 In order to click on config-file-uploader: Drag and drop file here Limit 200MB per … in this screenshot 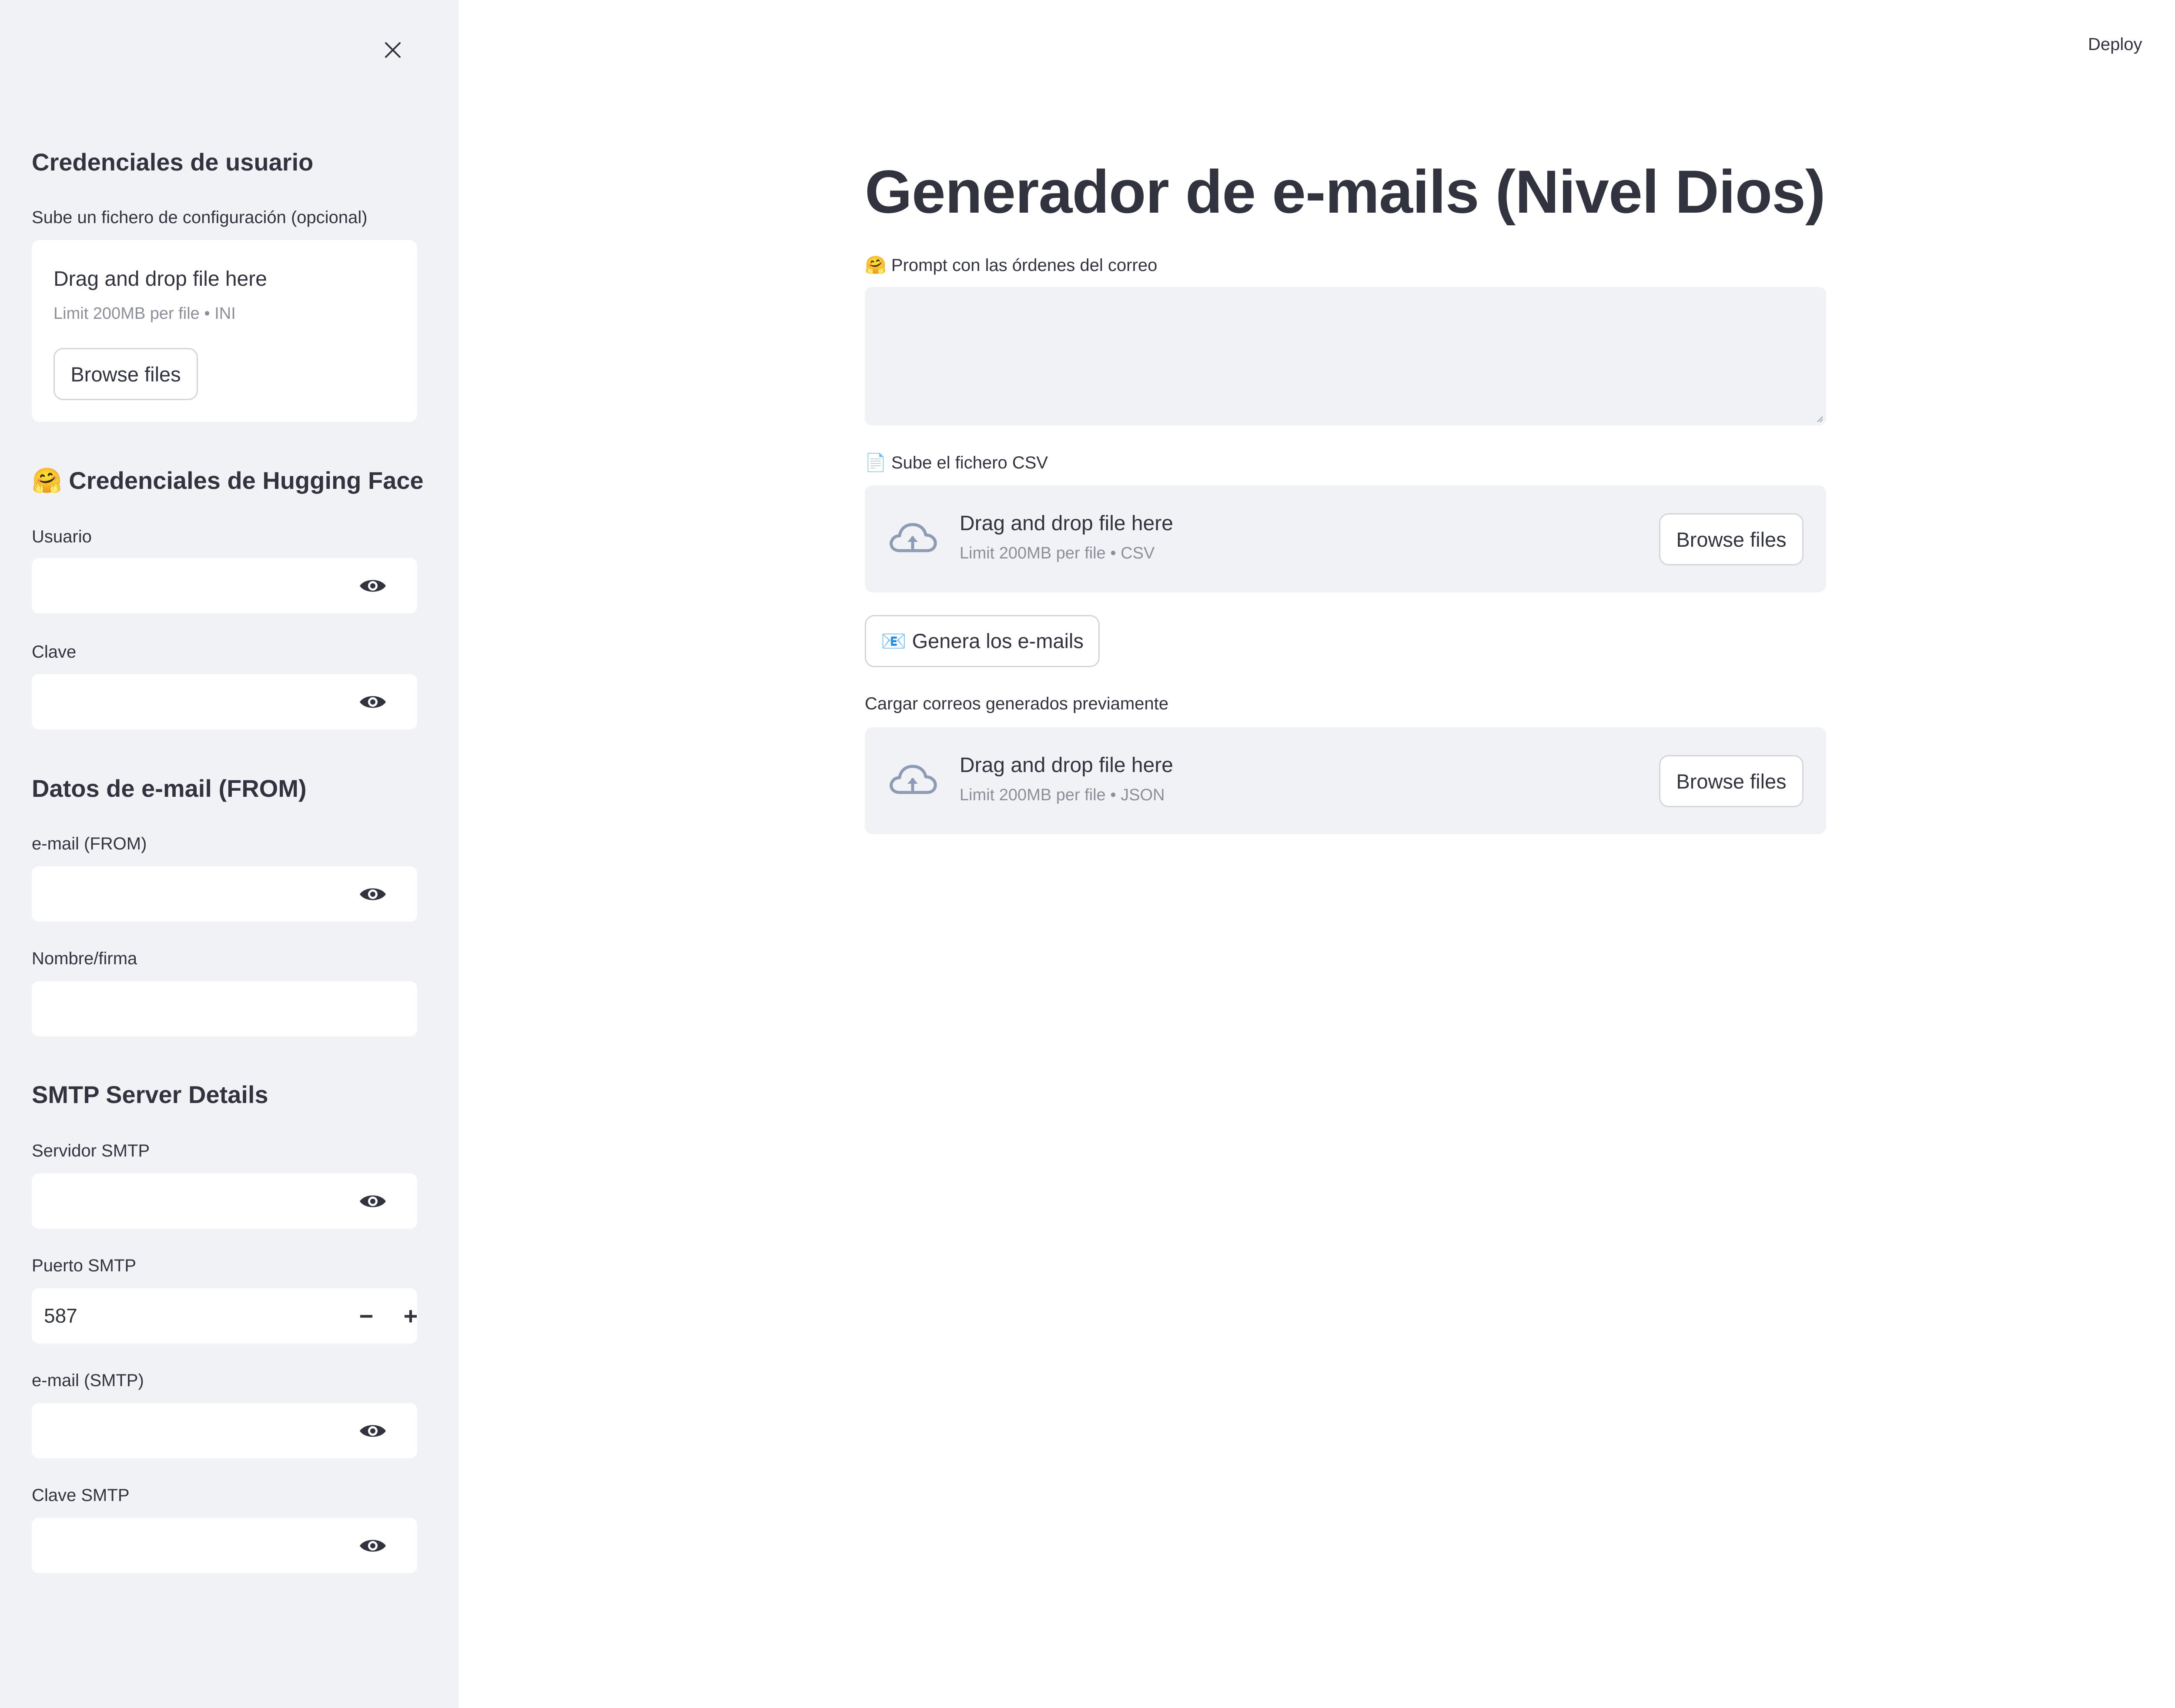, I will do `click(224, 331)`.